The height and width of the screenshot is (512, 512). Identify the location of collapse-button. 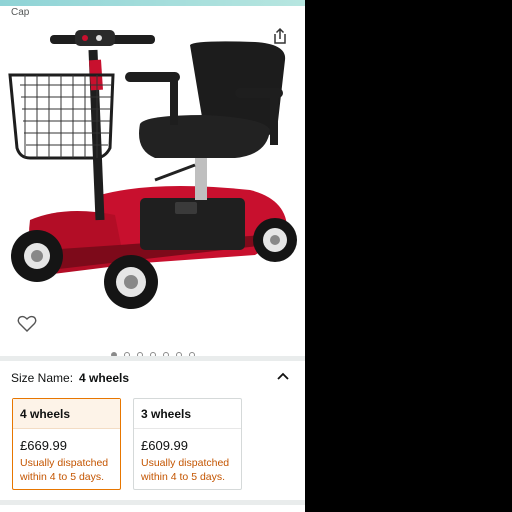
(283, 376).